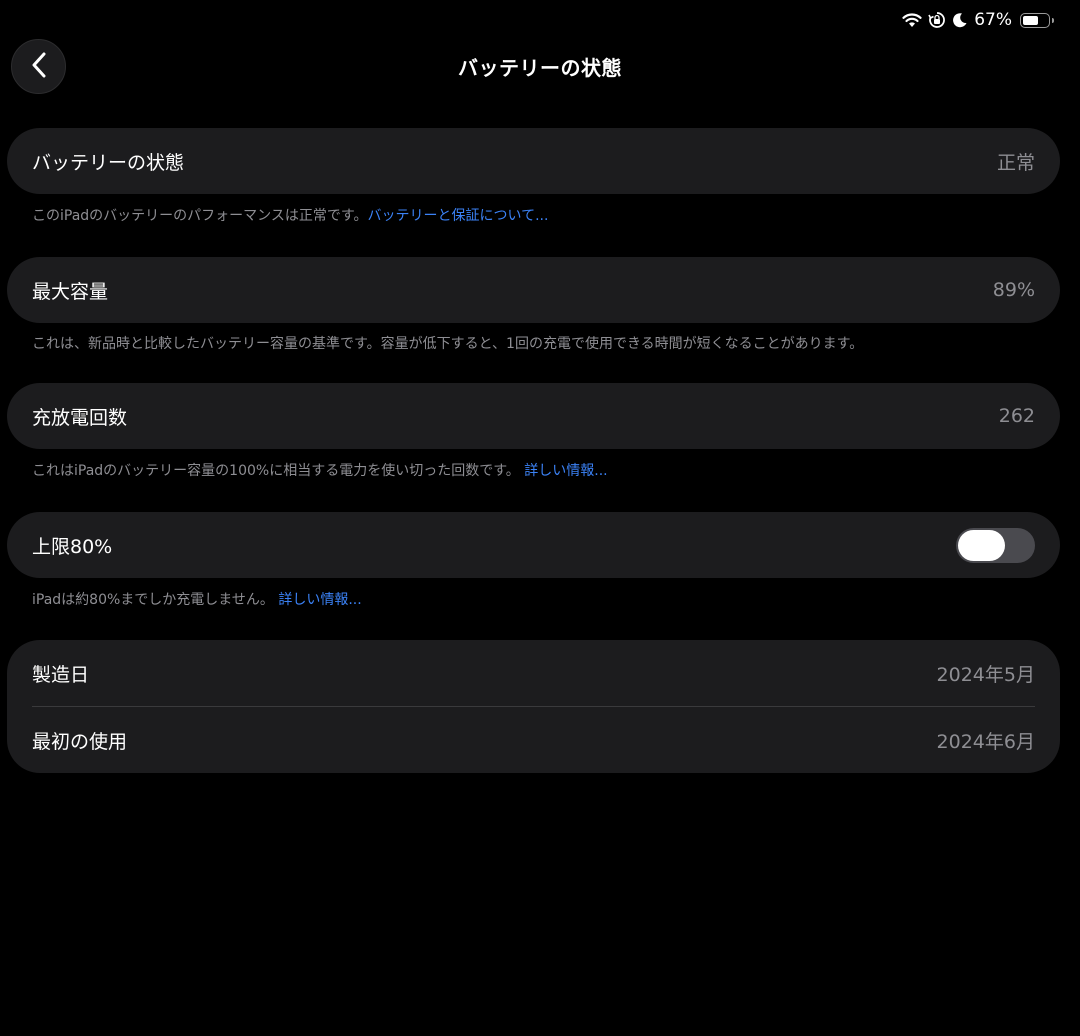  Describe the element at coordinates (993, 20) in the screenshot. I see `battery-percent: 67%` at that location.